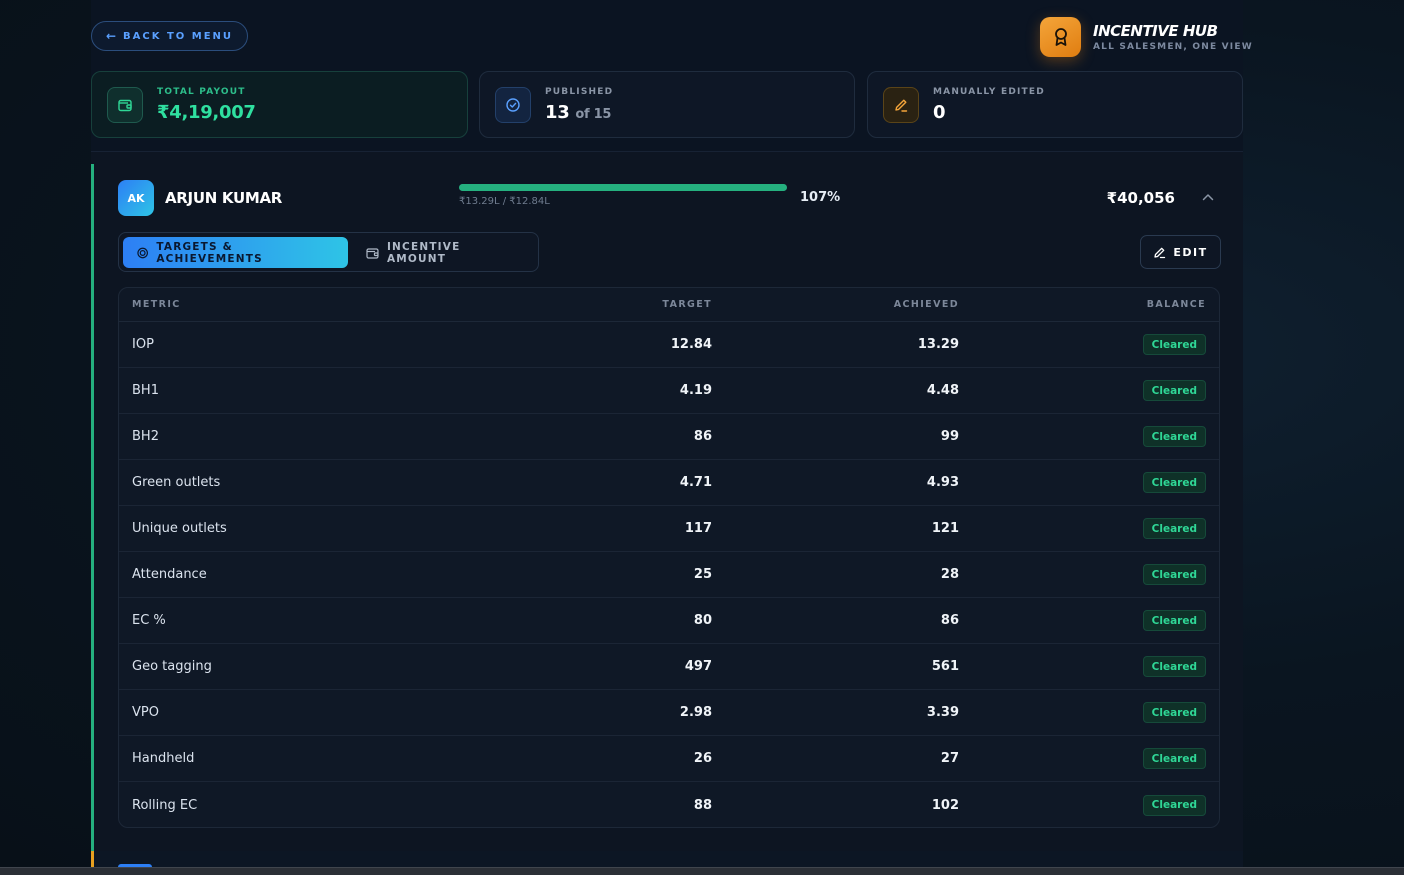  What do you see at coordinates (695, 390) in the screenshot?
I see `target-cell: 4.19` at bounding box center [695, 390].